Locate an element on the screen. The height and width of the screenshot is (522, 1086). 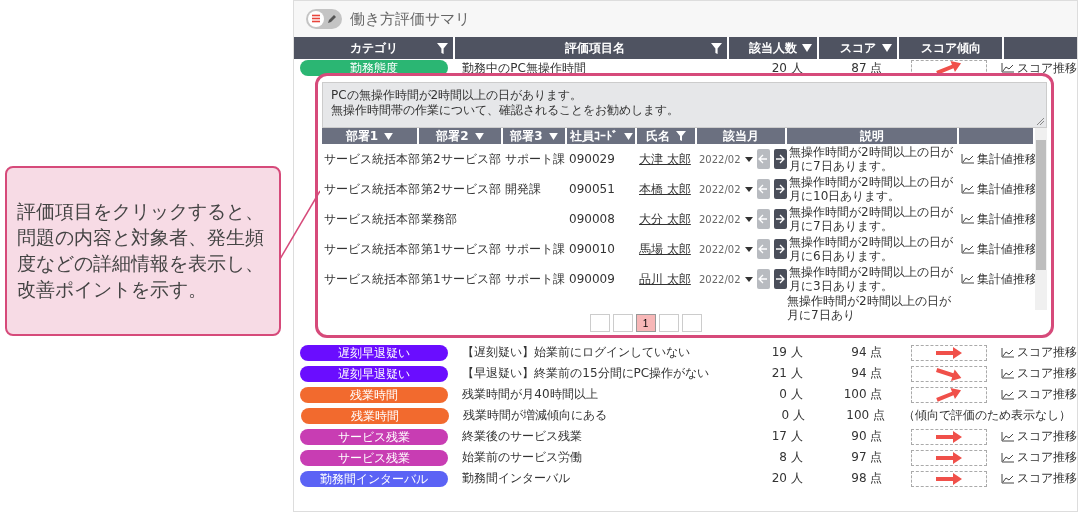
column-header: 氏名 is located at coordinates (658, 136).